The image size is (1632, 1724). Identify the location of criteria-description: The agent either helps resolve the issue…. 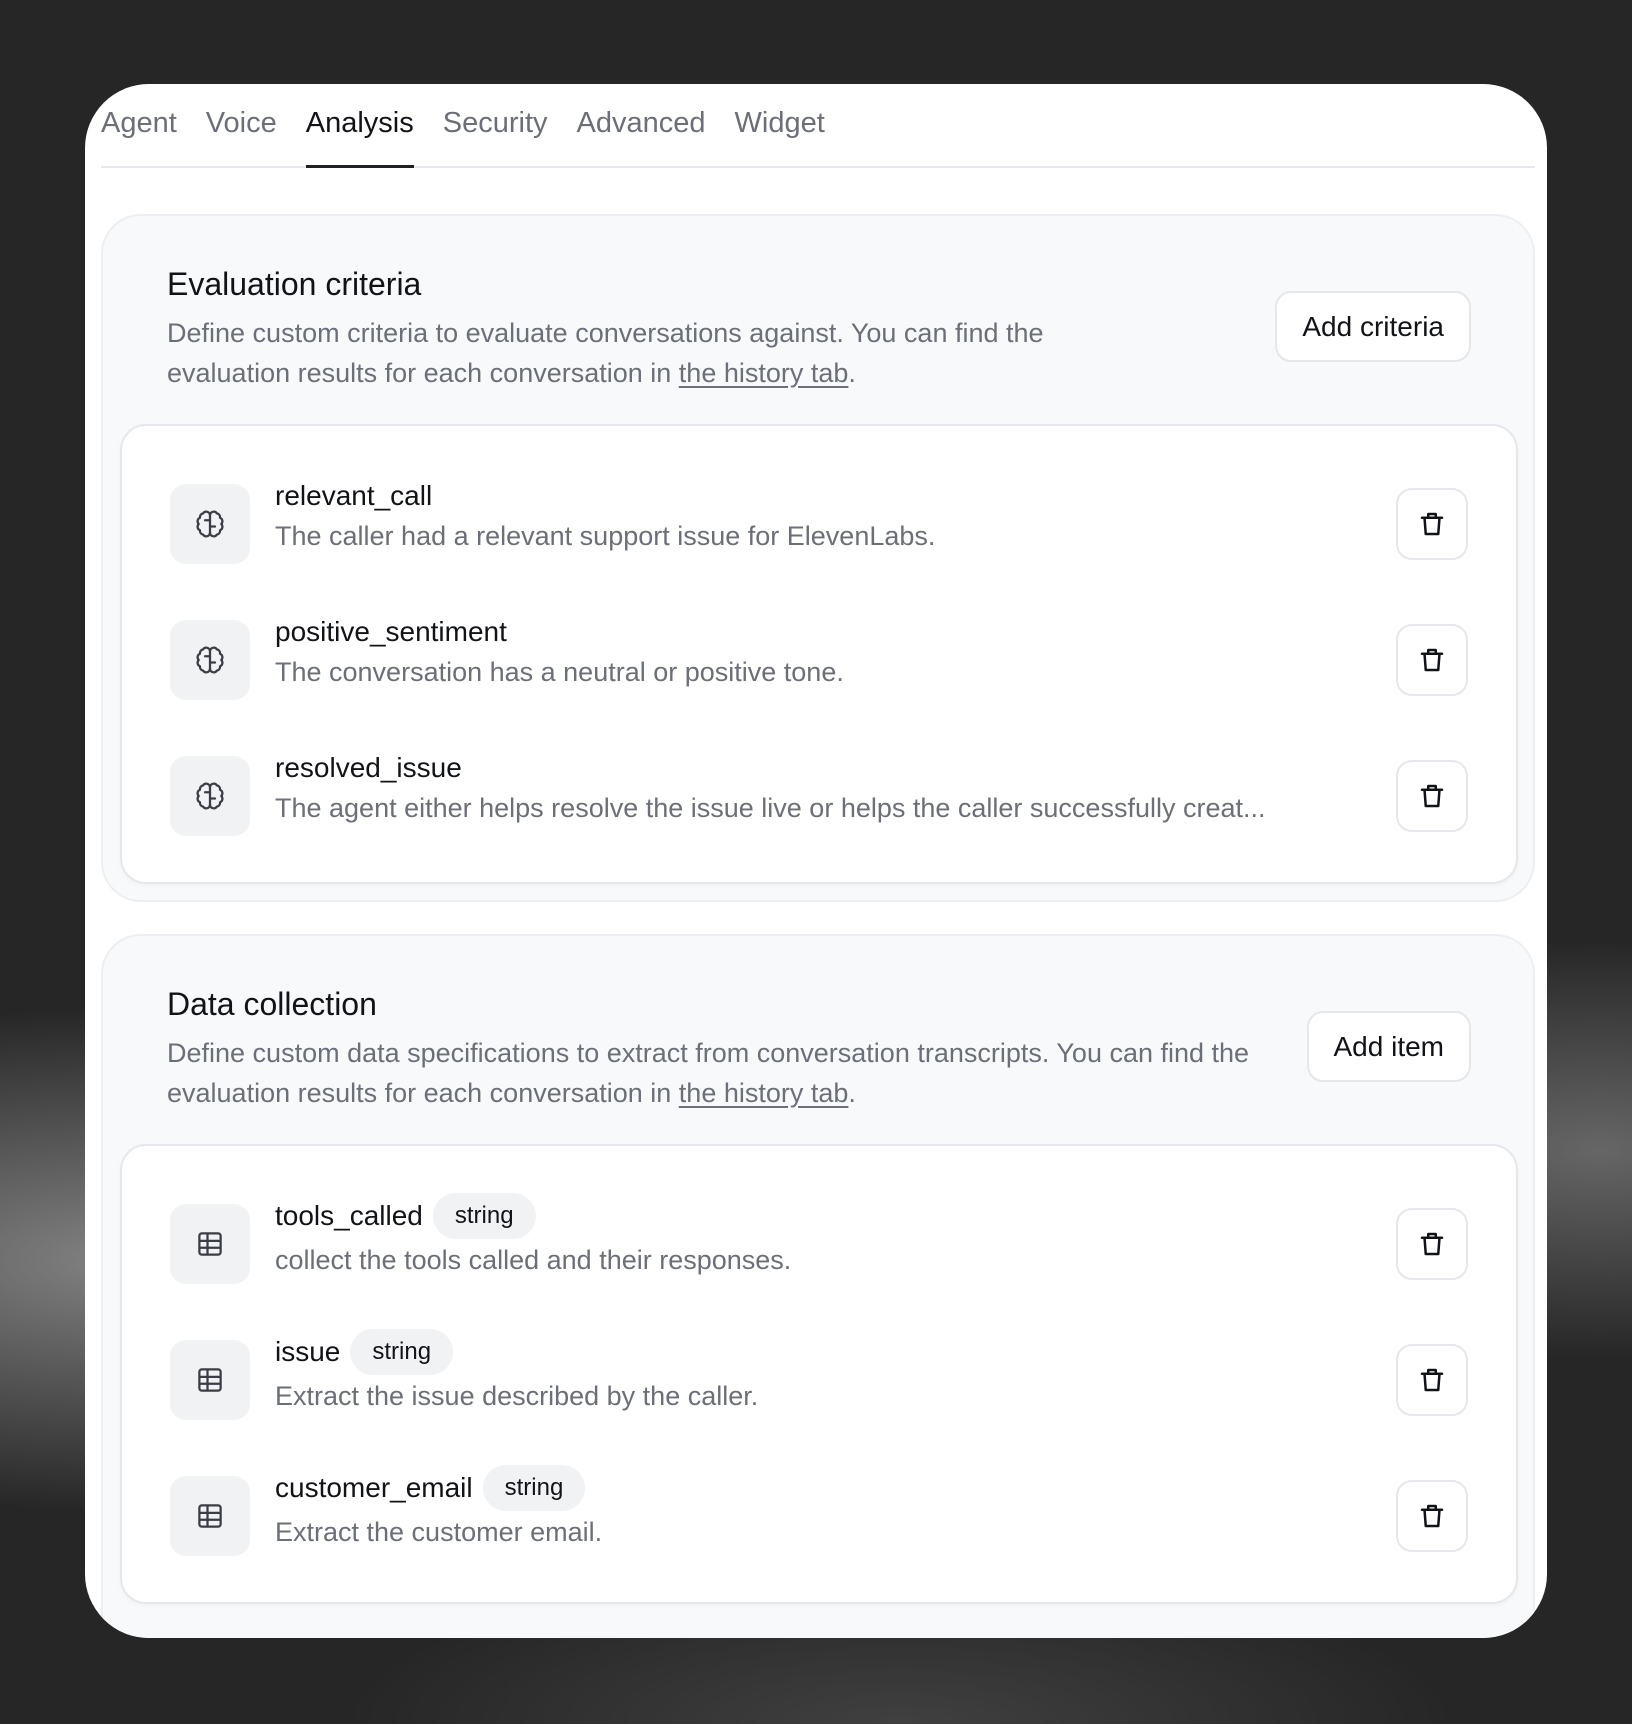
(770, 808).